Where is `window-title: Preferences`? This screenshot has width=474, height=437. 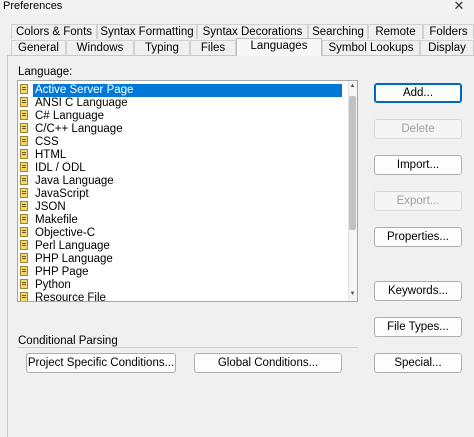 window-title: Preferences is located at coordinates (33, 6).